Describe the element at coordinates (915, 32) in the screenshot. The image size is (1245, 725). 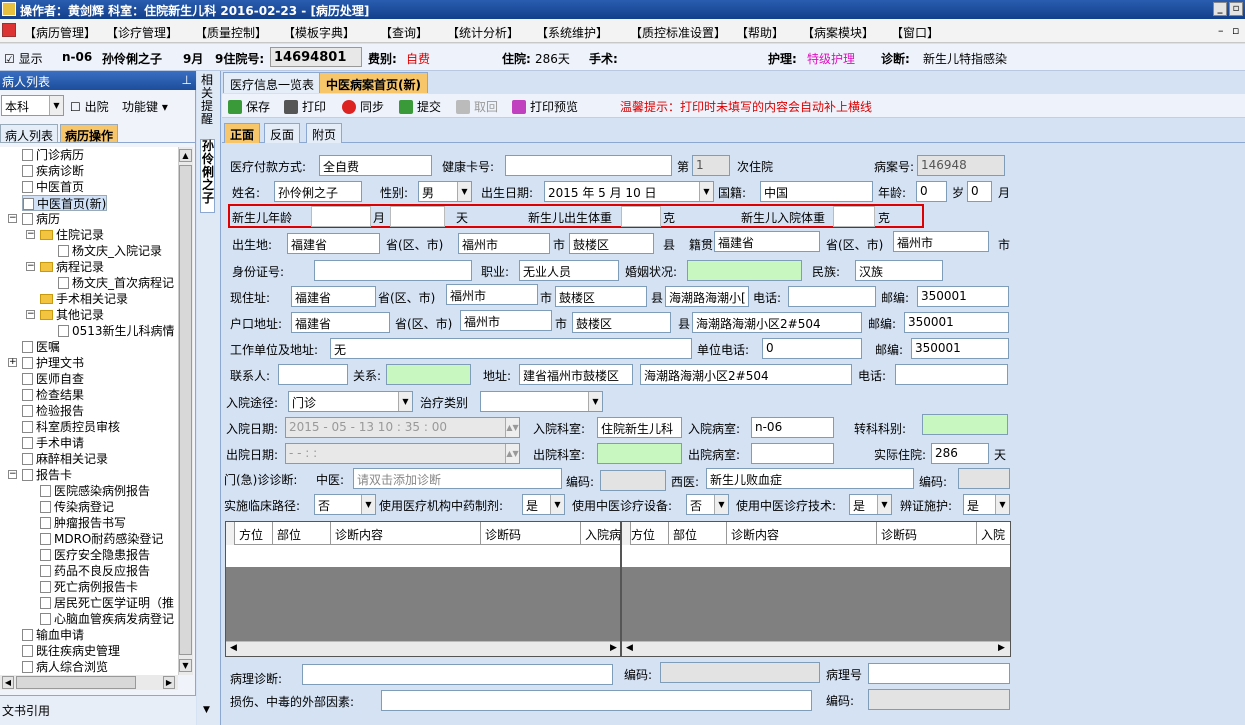
I see `menu-window: 【窗口】` at that location.